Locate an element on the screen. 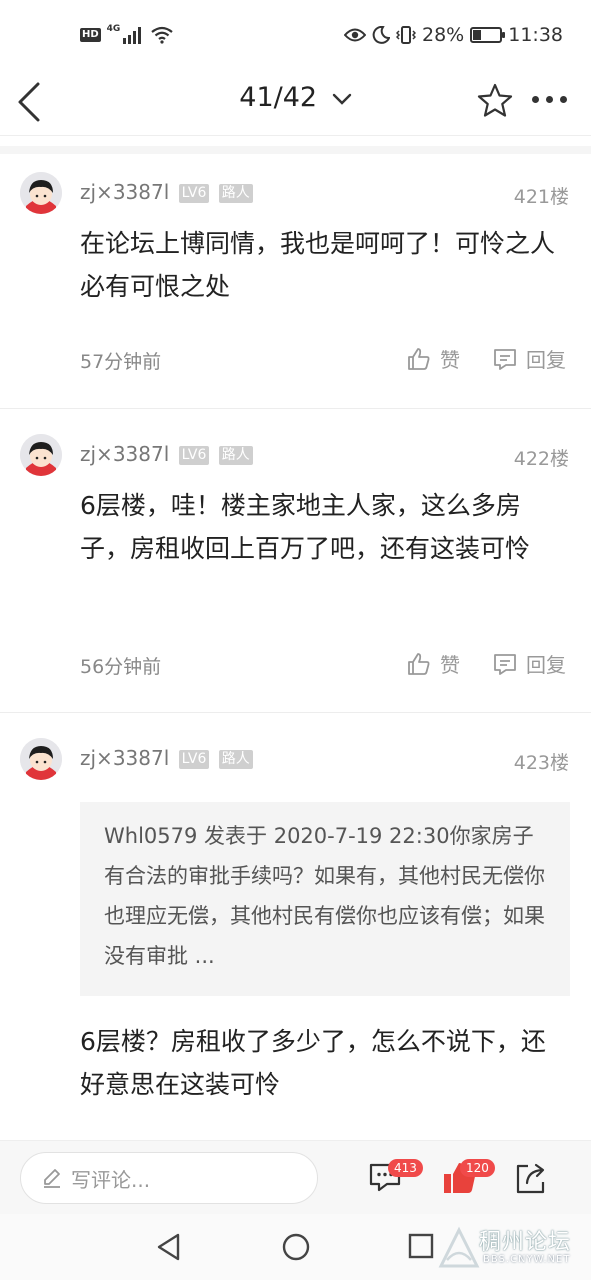 The height and width of the screenshot is (1280, 591). bottom-action-bar: 写评论... 413 120 is located at coordinates (295, 1177).